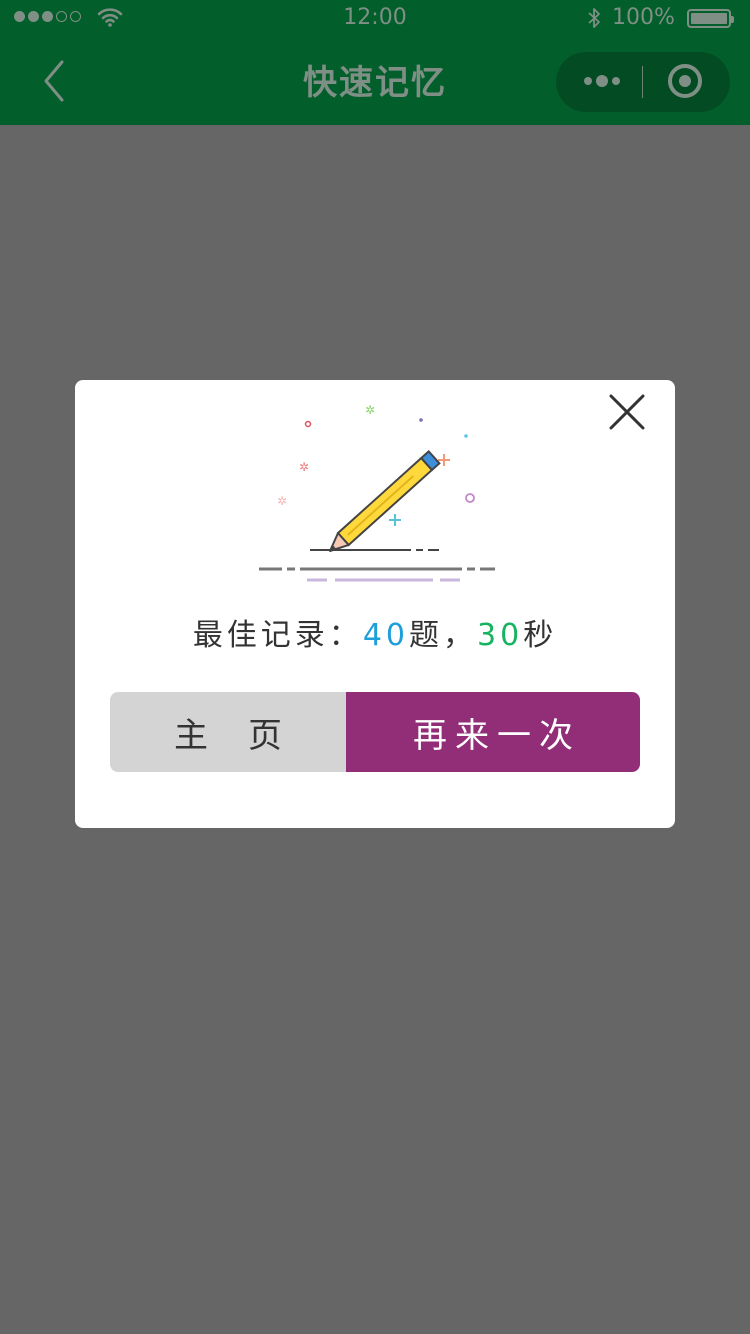 Image resolution: width=750 pixels, height=1334 pixels. What do you see at coordinates (643, 17) in the screenshot?
I see `battery-percentage: 100%` at bounding box center [643, 17].